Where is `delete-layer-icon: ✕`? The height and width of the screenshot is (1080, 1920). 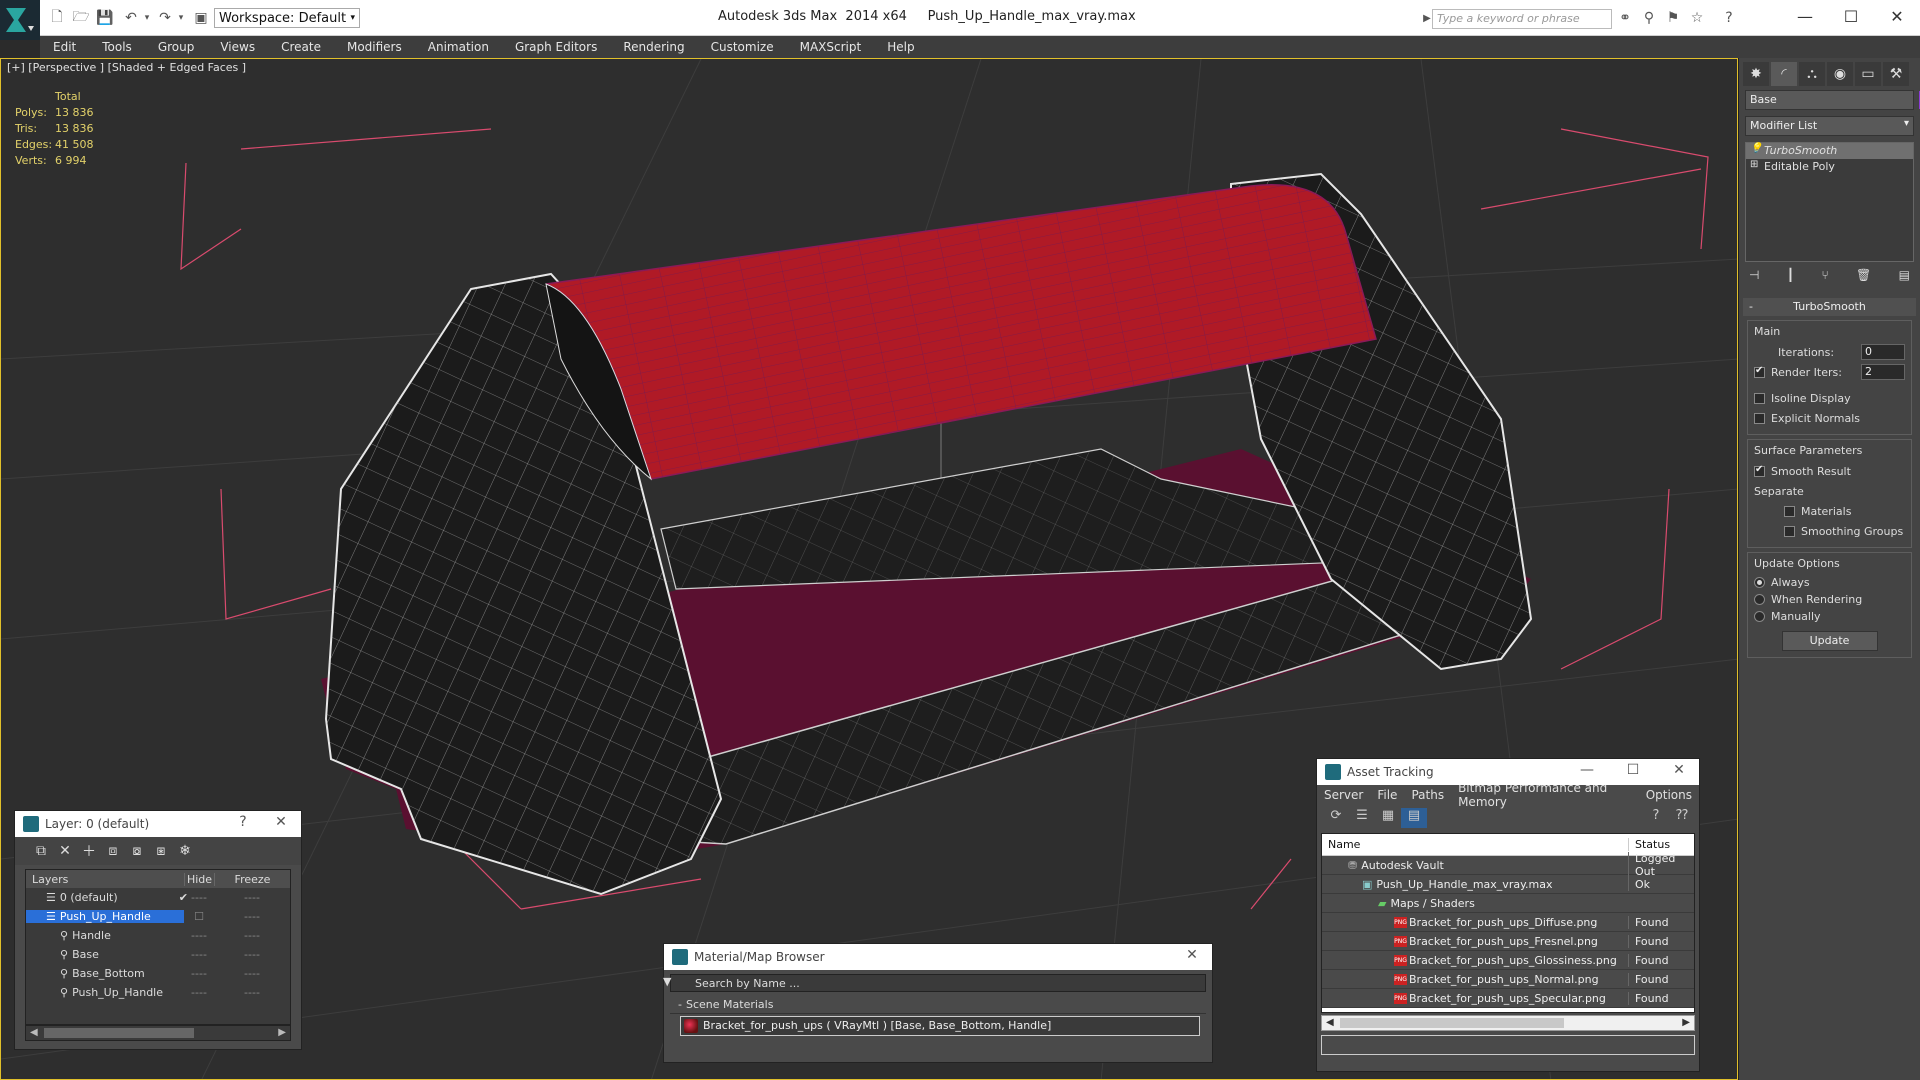 delete-layer-icon: ✕ is located at coordinates (65, 851).